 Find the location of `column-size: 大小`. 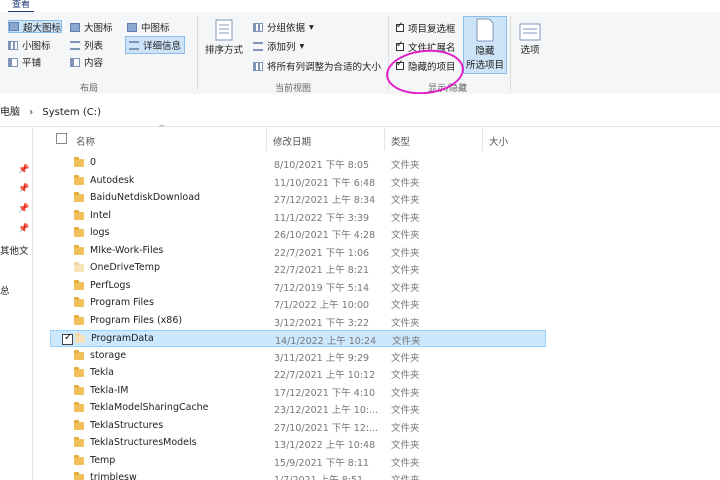

column-size: 大小 is located at coordinates (498, 141).